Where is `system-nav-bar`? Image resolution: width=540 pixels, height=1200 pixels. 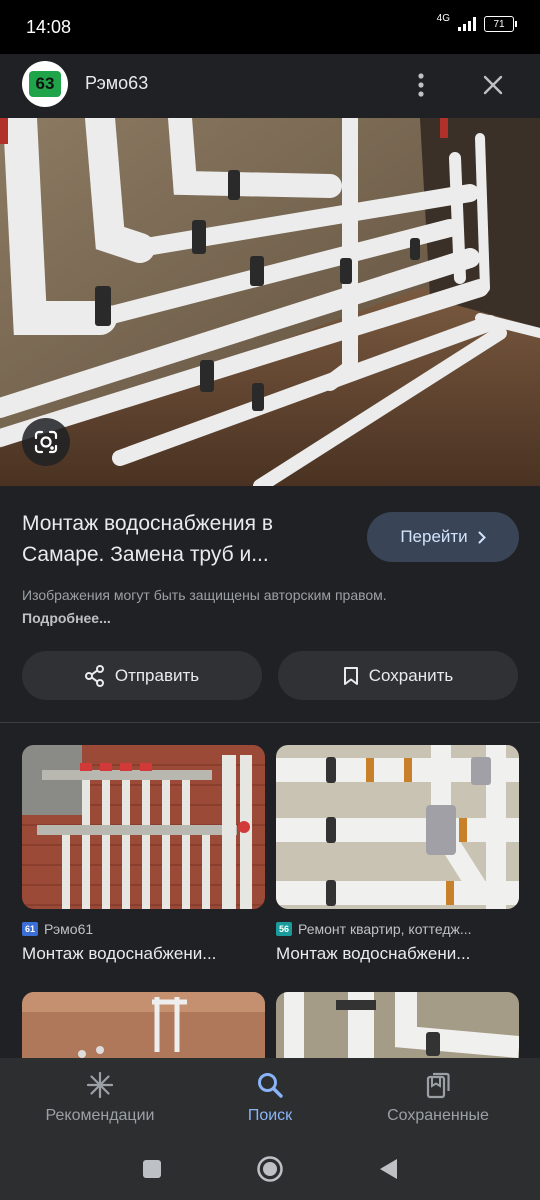
system-nav-bar is located at coordinates (270, 1169).